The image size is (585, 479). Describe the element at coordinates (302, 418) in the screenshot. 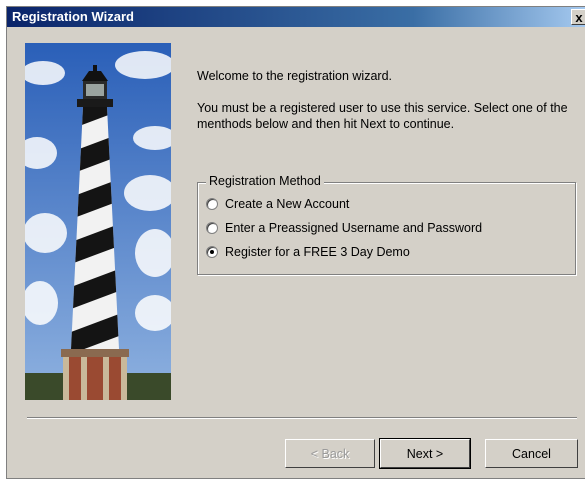

I see `button-divider` at that location.